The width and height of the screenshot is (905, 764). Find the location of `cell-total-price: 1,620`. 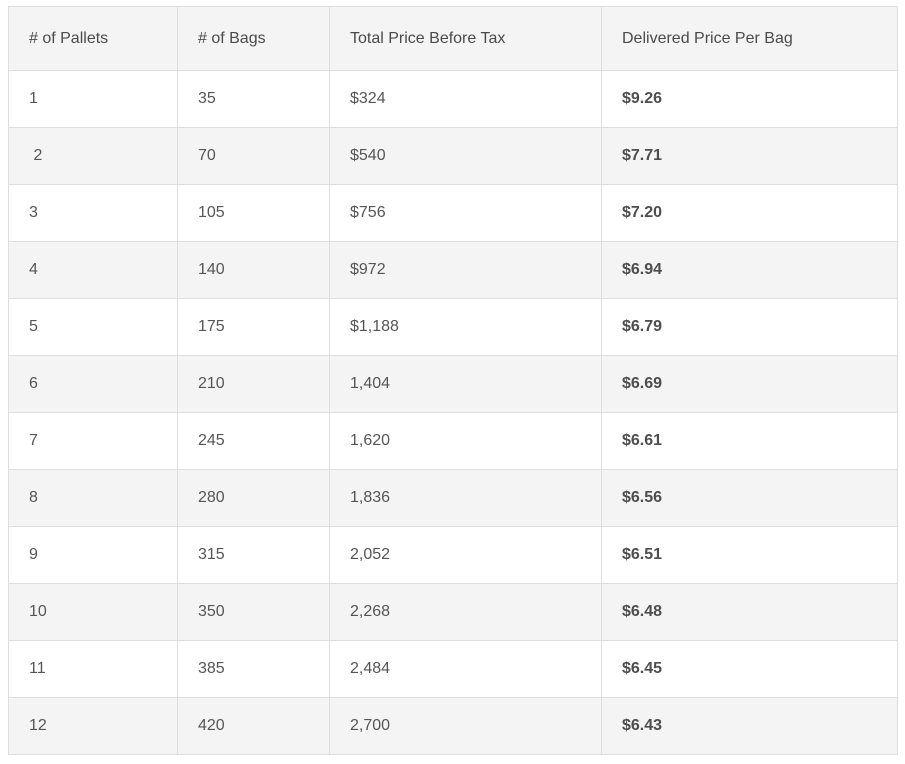

cell-total-price: 1,620 is located at coordinates (465, 441).